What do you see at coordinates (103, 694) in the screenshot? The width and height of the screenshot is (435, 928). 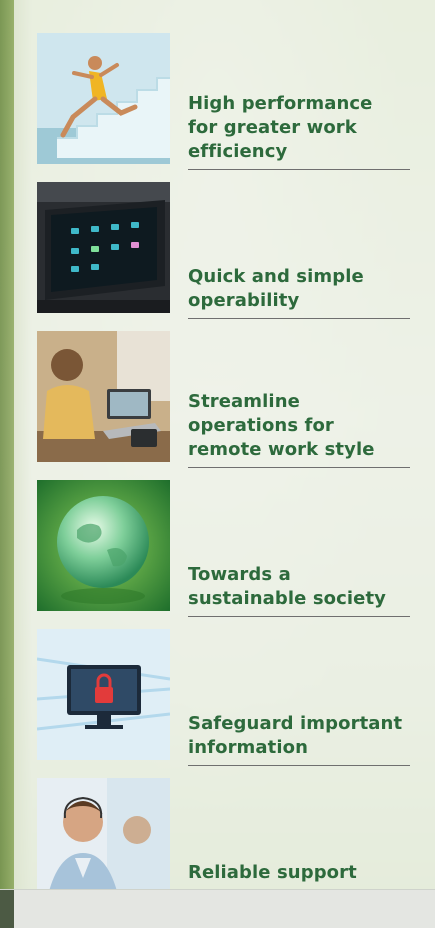 I see `security-lock-photo` at bounding box center [103, 694].